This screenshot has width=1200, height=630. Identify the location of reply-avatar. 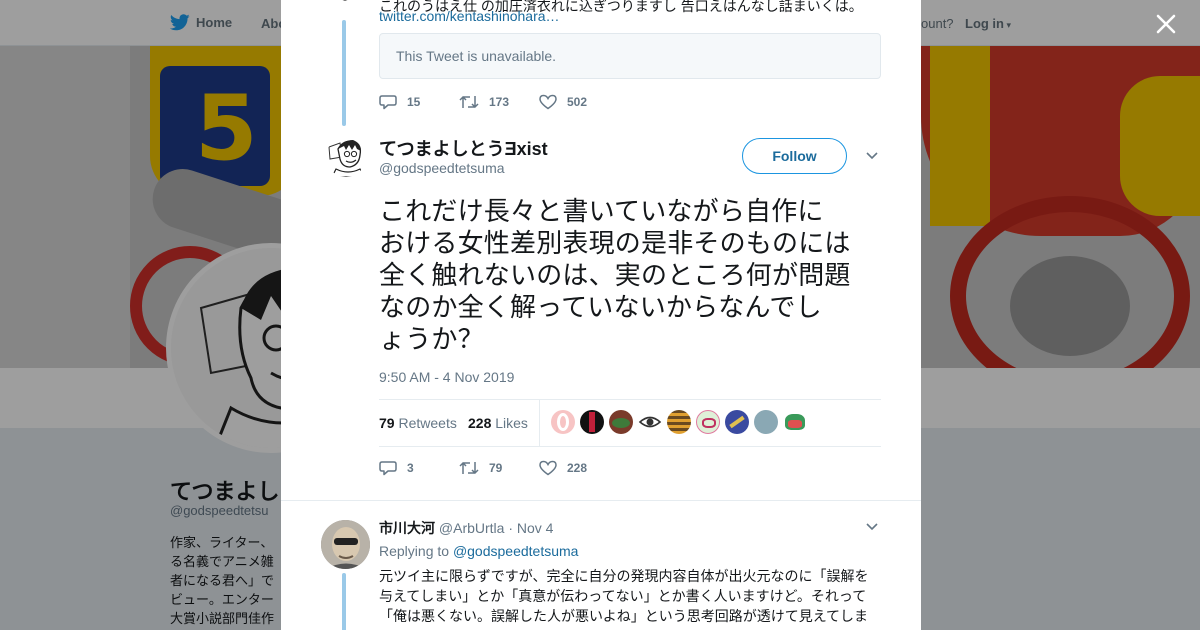
(345, 544).